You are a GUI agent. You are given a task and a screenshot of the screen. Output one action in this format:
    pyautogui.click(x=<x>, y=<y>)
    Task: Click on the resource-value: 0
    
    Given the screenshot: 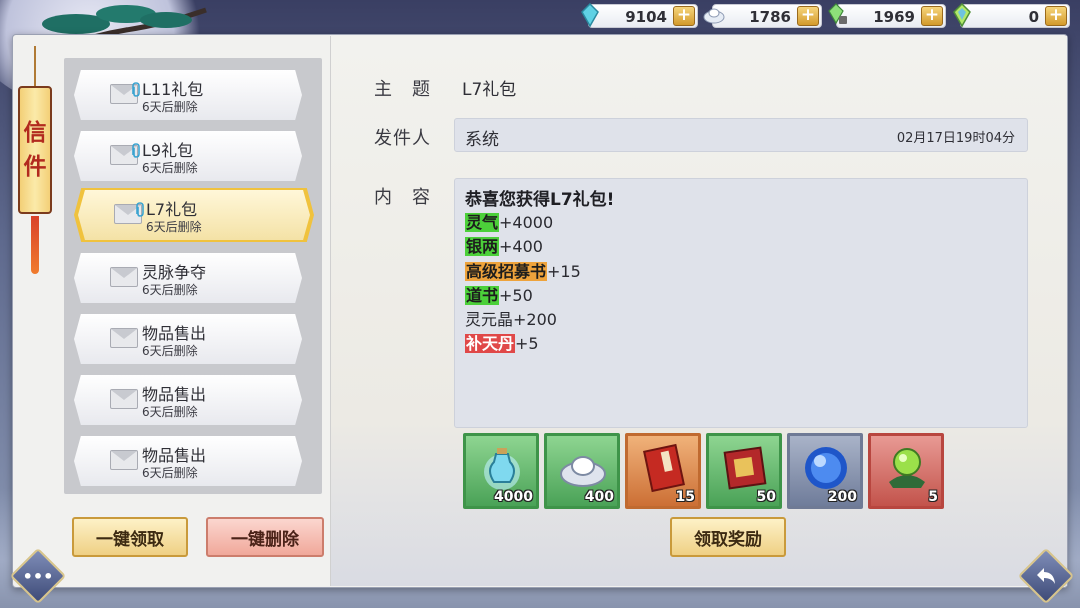 What is the action you would take?
    pyautogui.click(x=1033, y=17)
    